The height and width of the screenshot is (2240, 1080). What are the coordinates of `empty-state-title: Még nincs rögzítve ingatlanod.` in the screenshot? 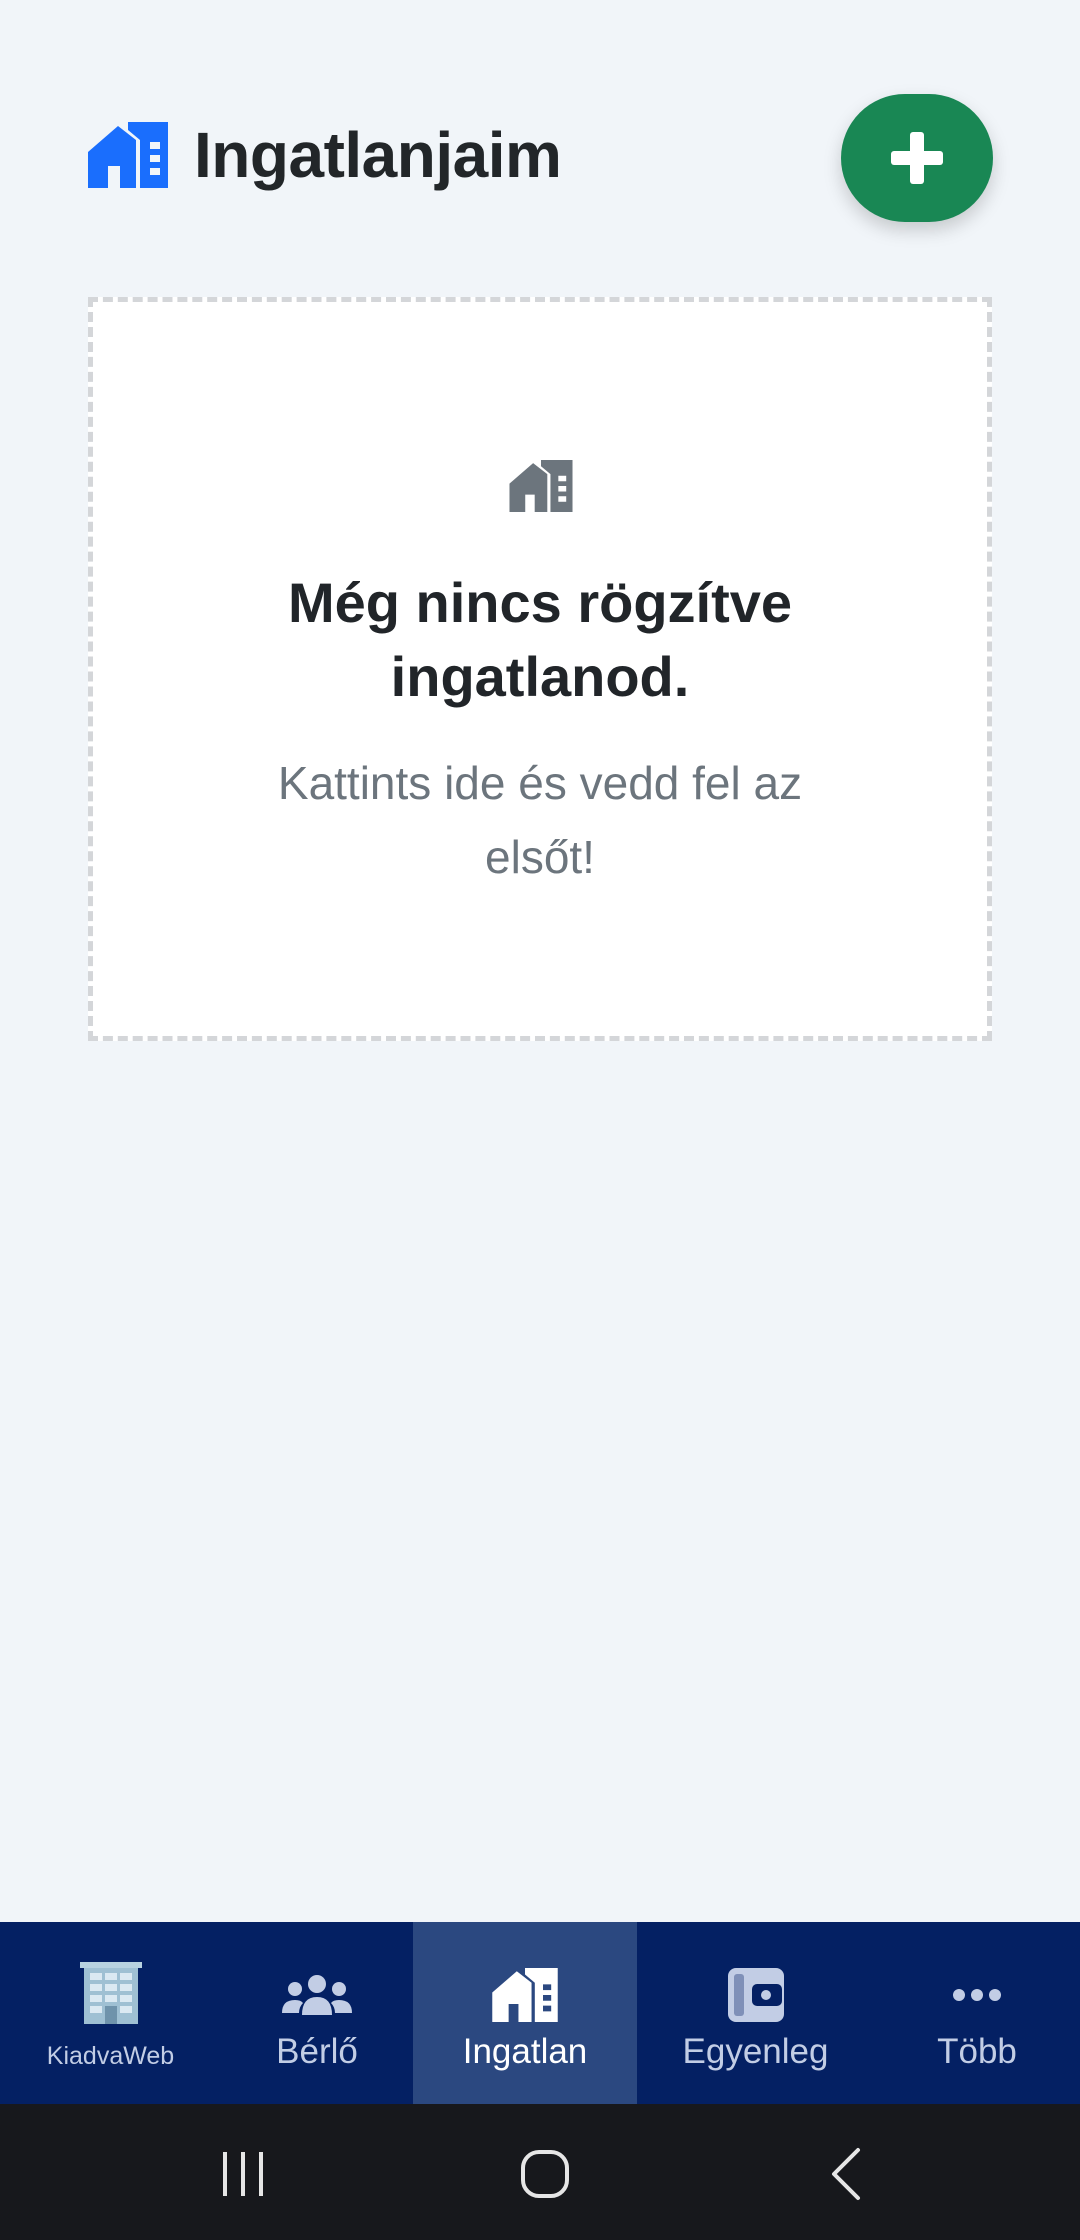 It's located at (540, 639).